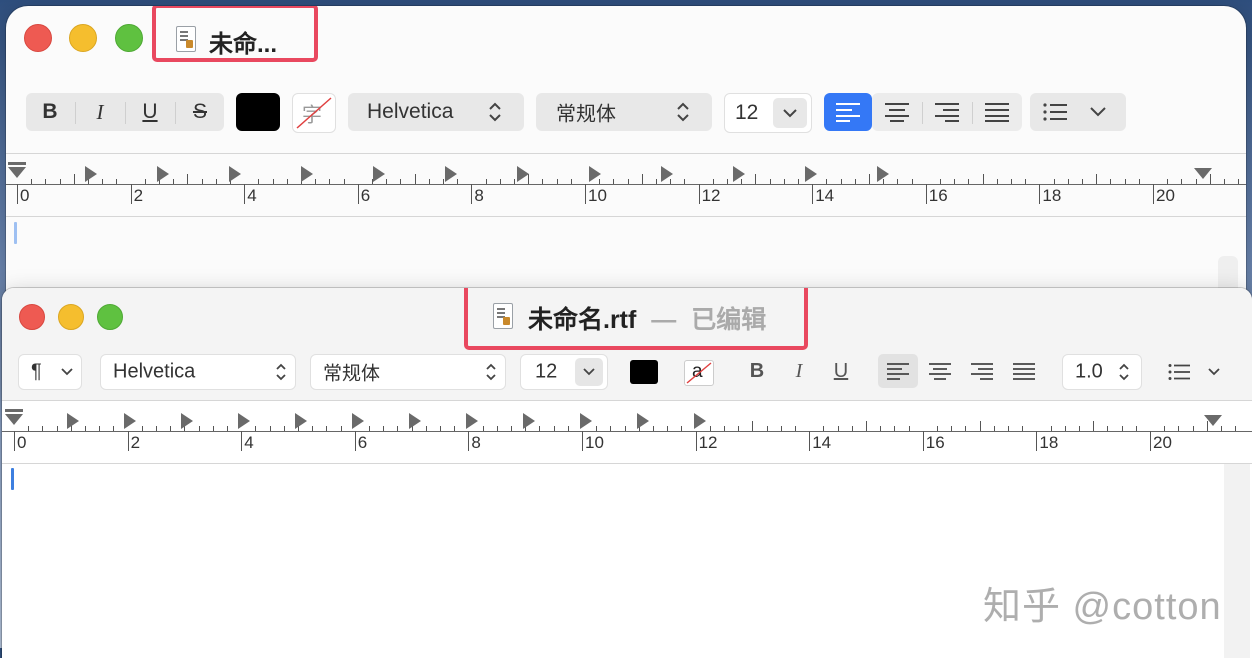  Describe the element at coordinates (67, 372) in the screenshot. I see `chevron-down-icon` at that location.